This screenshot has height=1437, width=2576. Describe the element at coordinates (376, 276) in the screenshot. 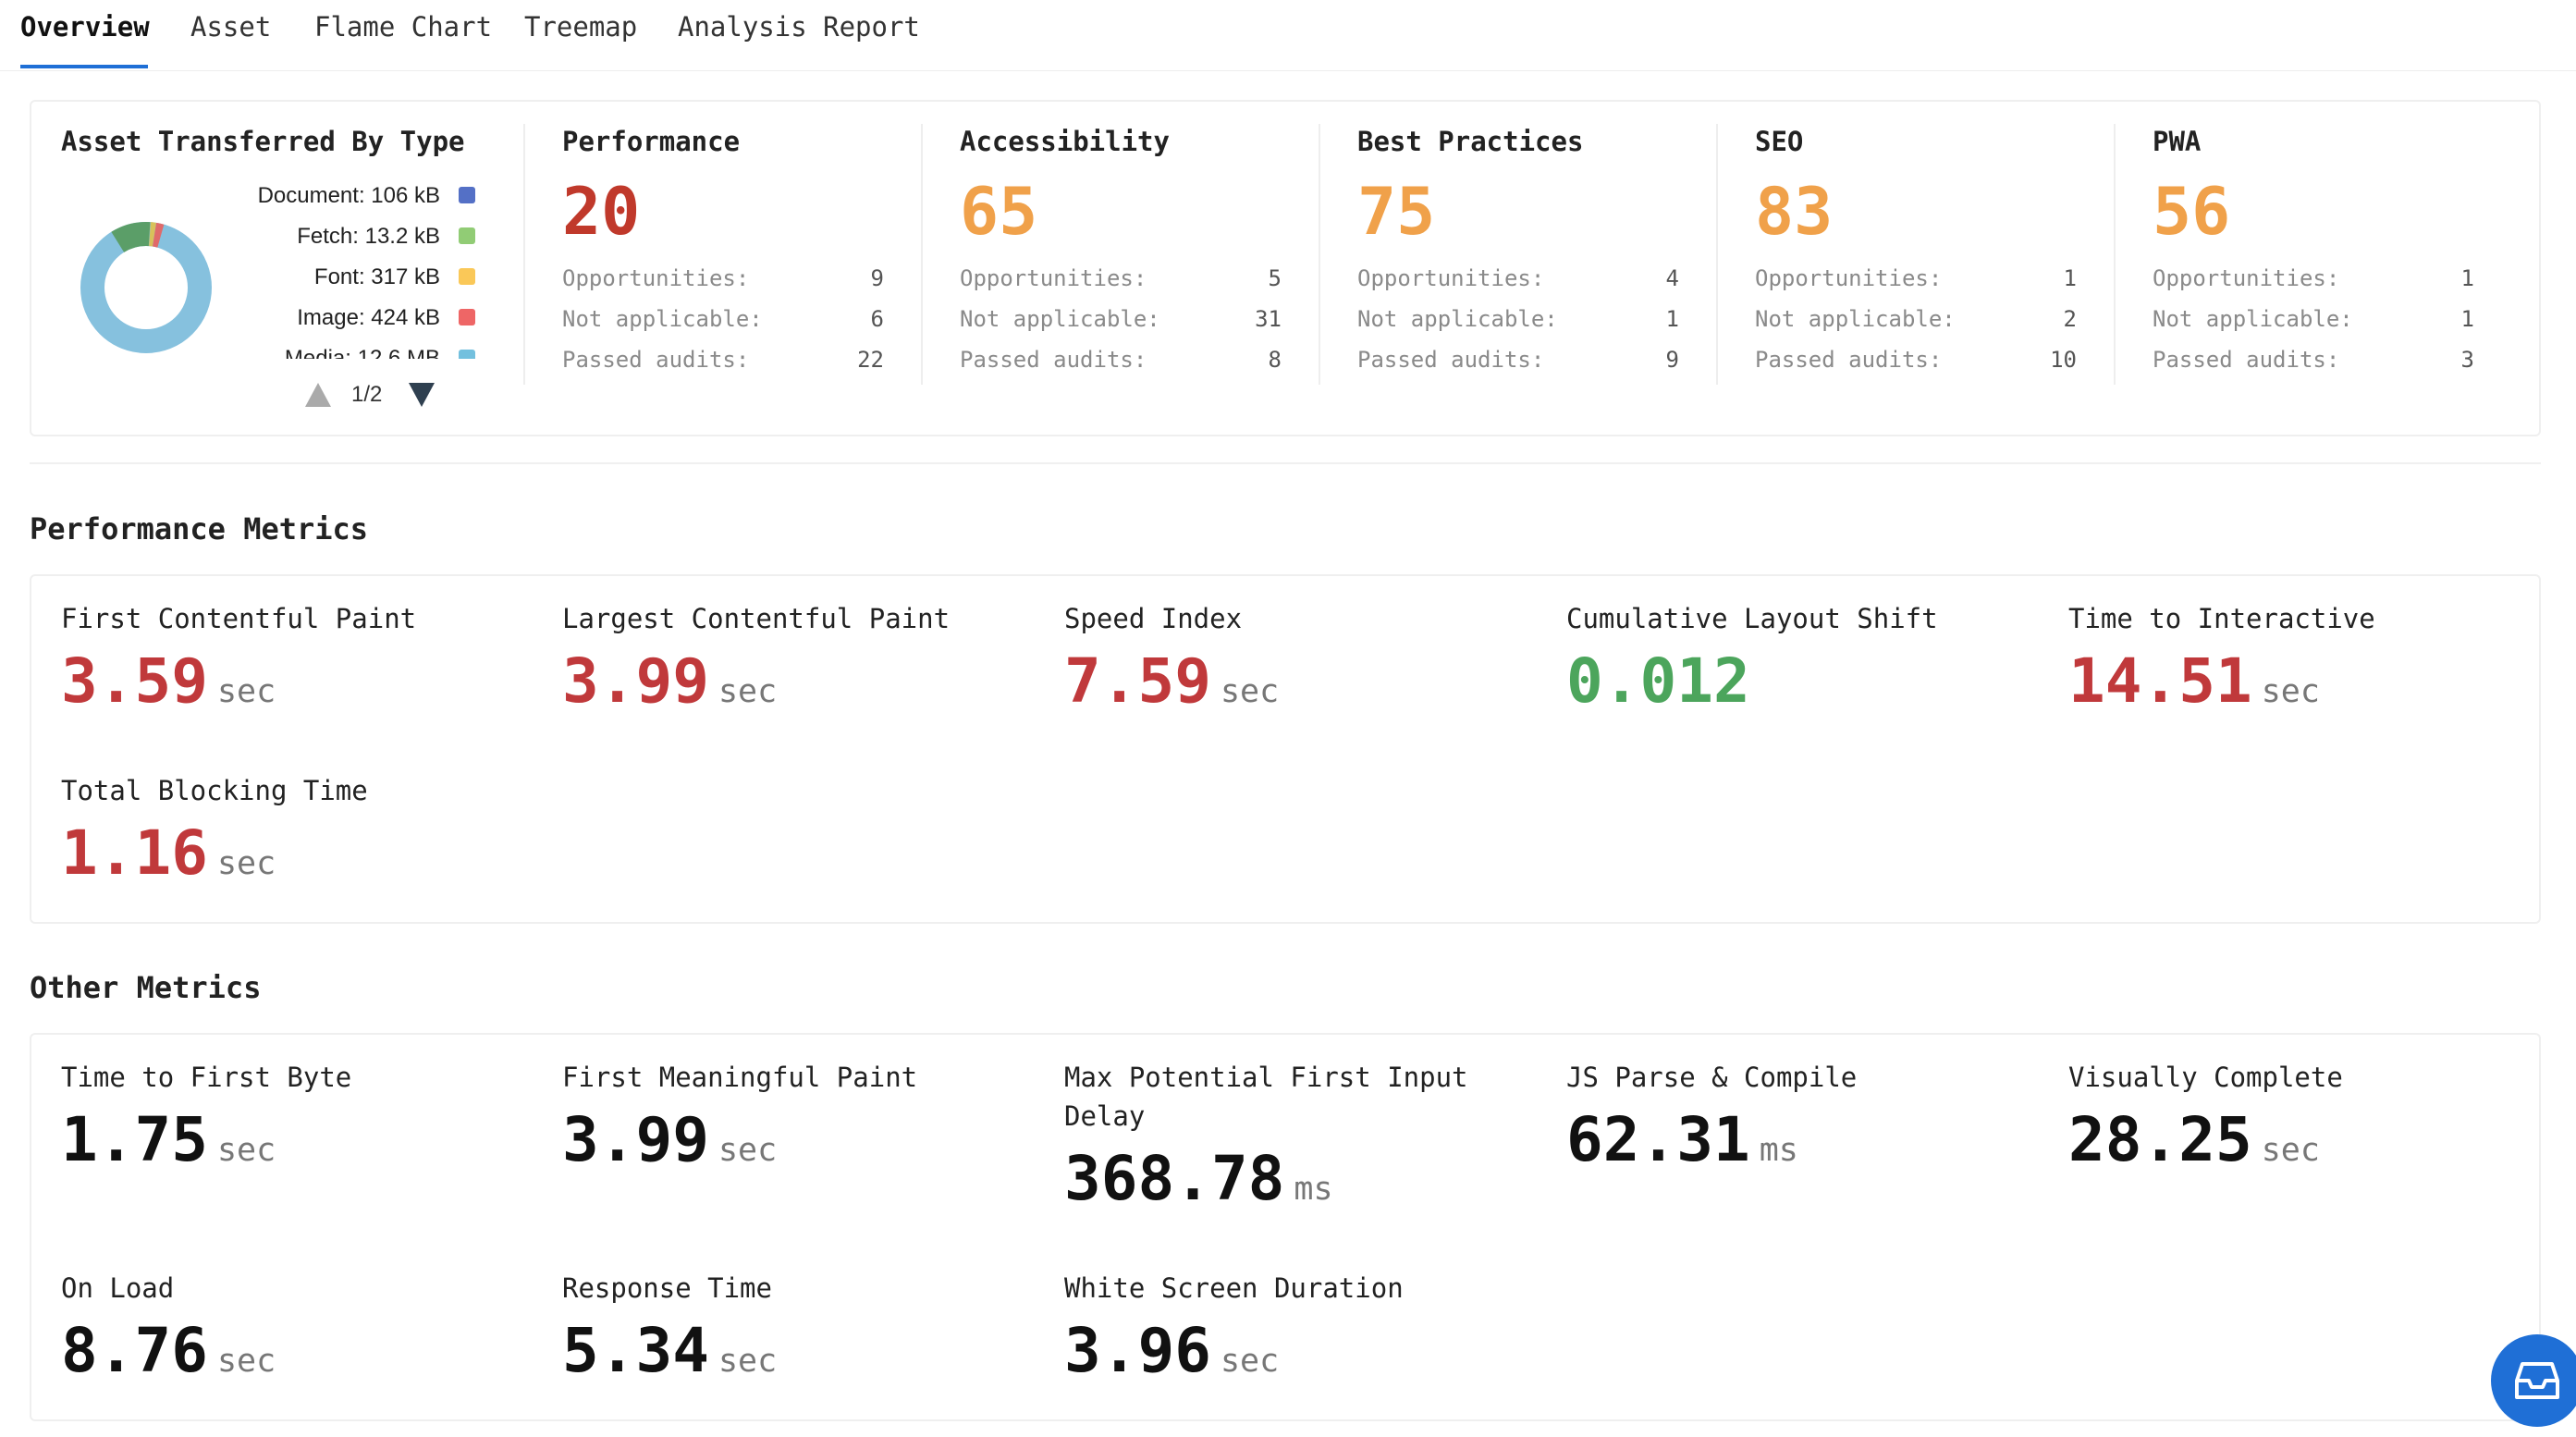

I see `legend-item-font: Font: 317 kB` at that location.